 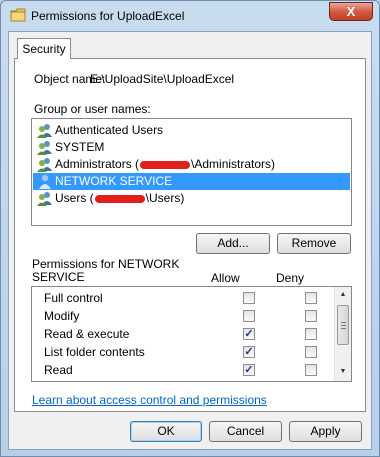 What do you see at coordinates (314, 243) in the screenshot?
I see `remove-button: Remove` at bounding box center [314, 243].